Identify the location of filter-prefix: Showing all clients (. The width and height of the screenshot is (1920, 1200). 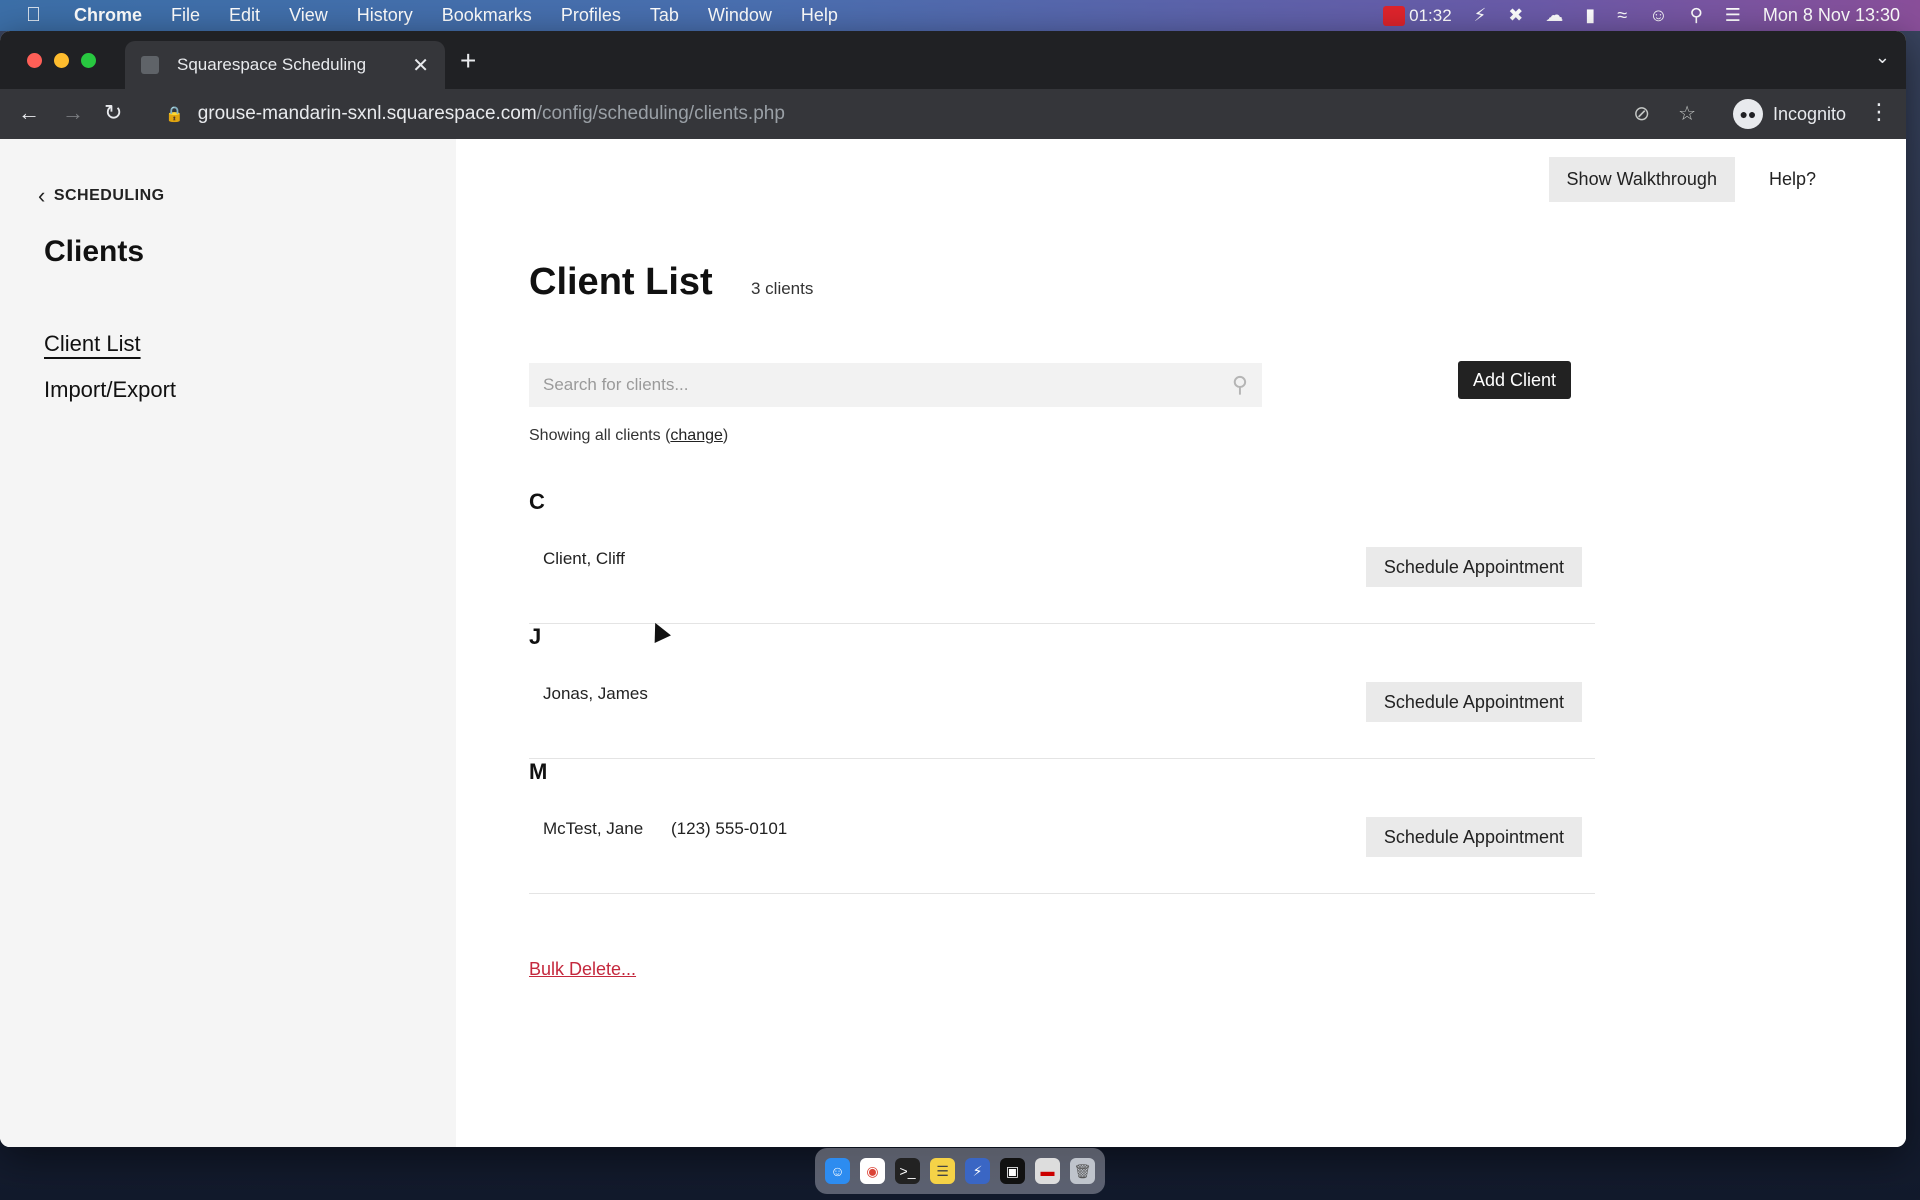
(600, 435).